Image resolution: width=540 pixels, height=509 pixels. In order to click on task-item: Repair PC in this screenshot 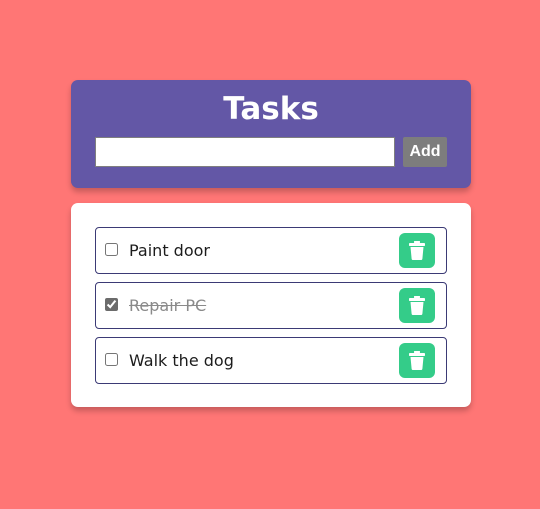, I will do `click(271, 305)`.